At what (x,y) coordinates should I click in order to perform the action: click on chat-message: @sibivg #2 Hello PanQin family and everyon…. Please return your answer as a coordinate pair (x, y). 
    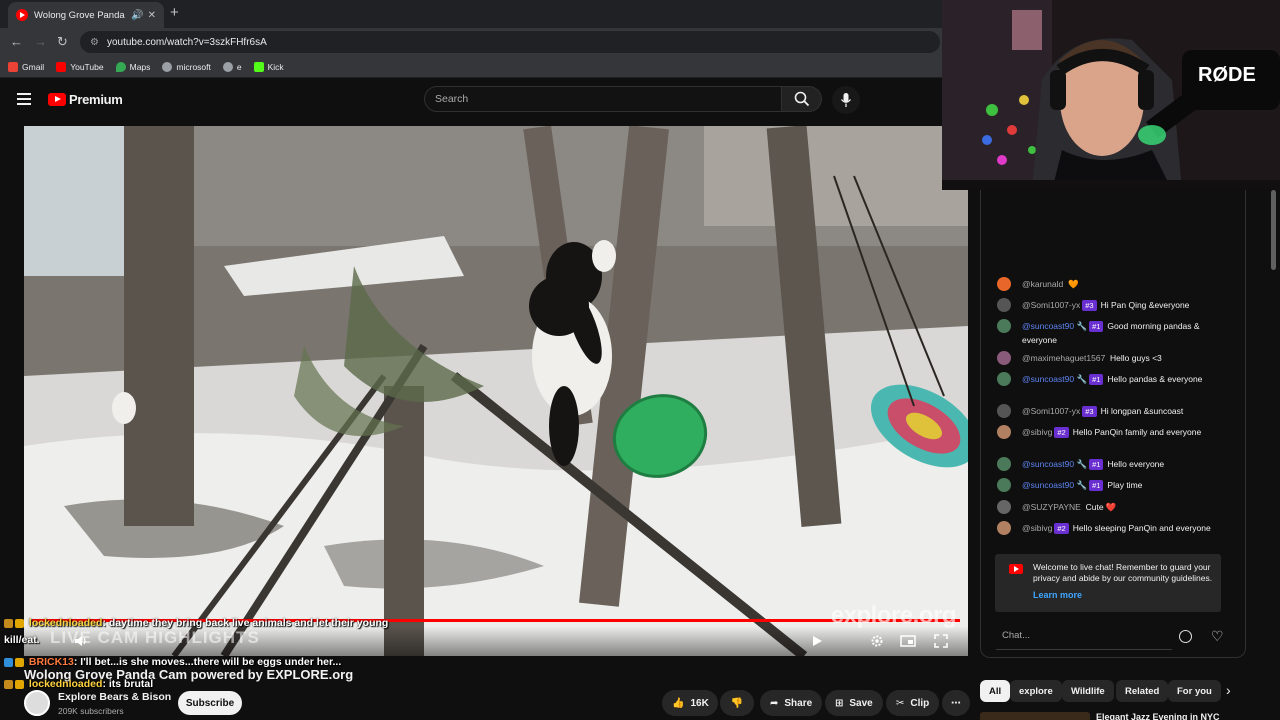
    Looking at the image, I should click on (1106, 432).